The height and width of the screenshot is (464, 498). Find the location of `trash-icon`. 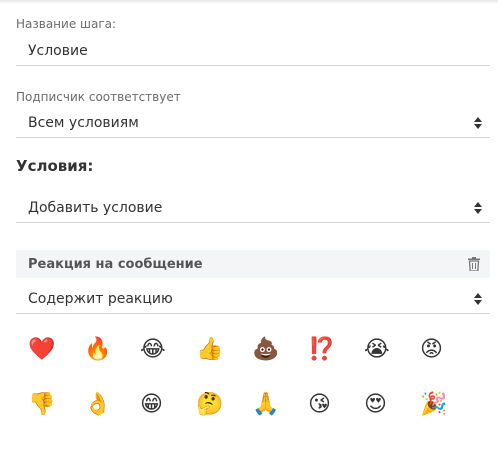

trash-icon is located at coordinates (474, 264).